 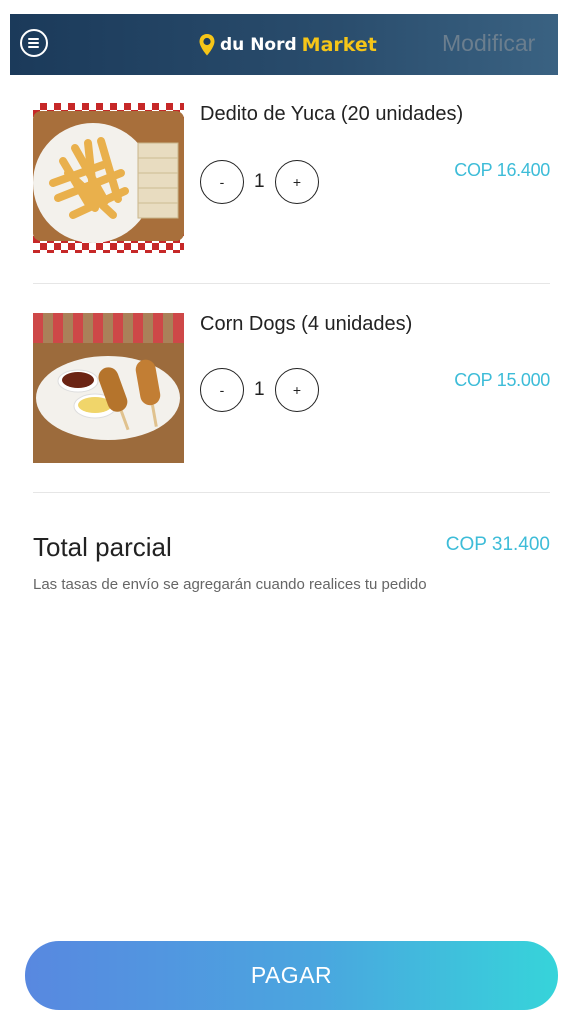 I want to click on location-pin-icon, so click(x=207, y=45).